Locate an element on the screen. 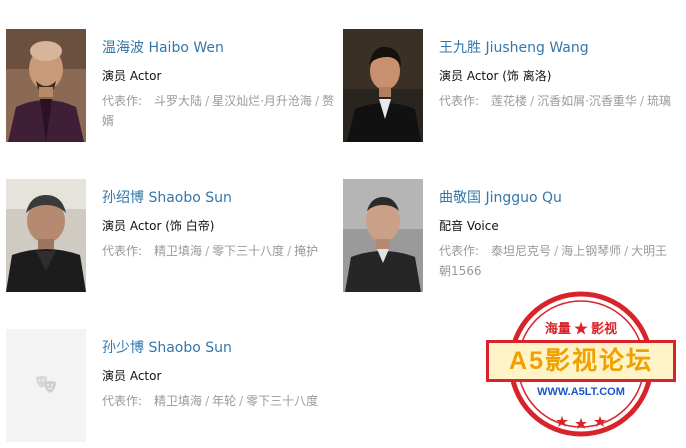  work-link: 掩护 is located at coordinates (306, 251).